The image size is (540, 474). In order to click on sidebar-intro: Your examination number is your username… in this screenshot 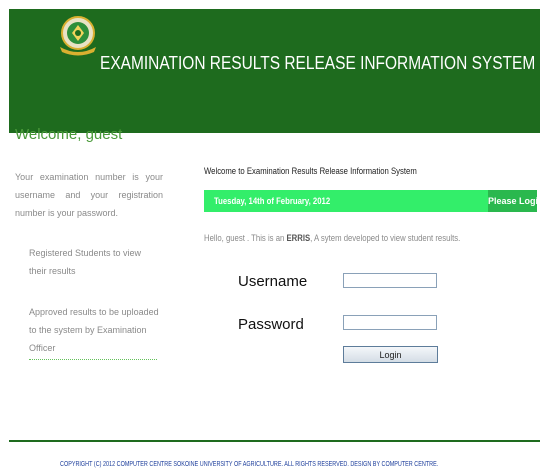, I will do `click(89, 195)`.